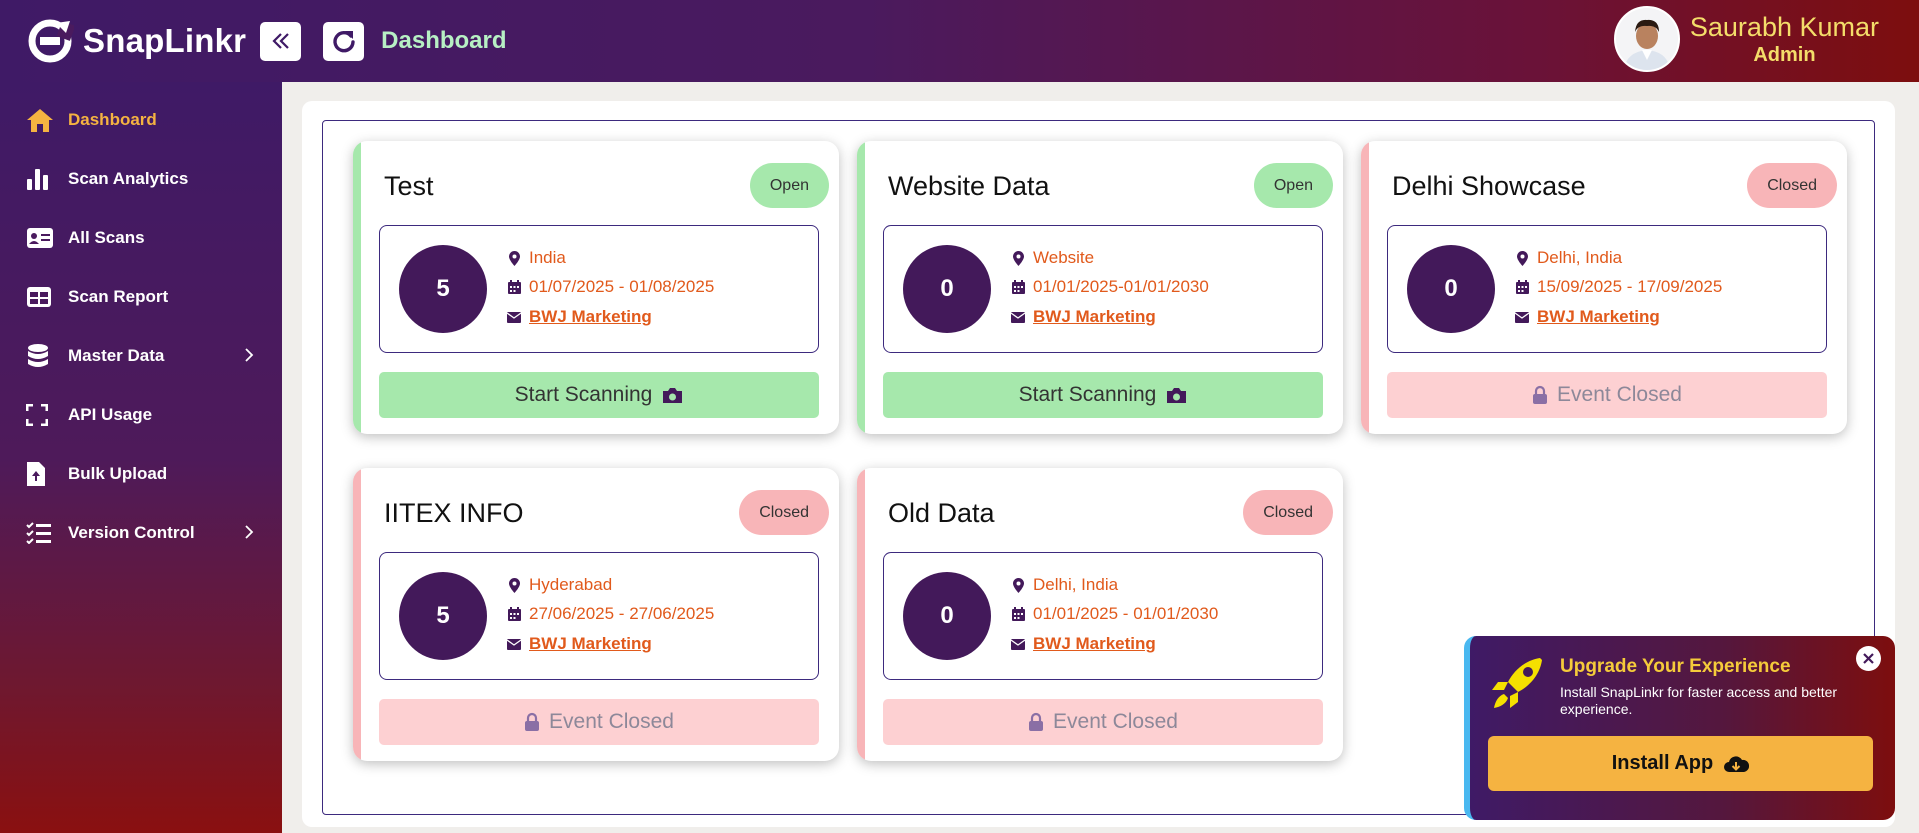 The width and height of the screenshot is (1919, 833). I want to click on sidebar-item-dashboard: Dashboard, so click(141, 119).